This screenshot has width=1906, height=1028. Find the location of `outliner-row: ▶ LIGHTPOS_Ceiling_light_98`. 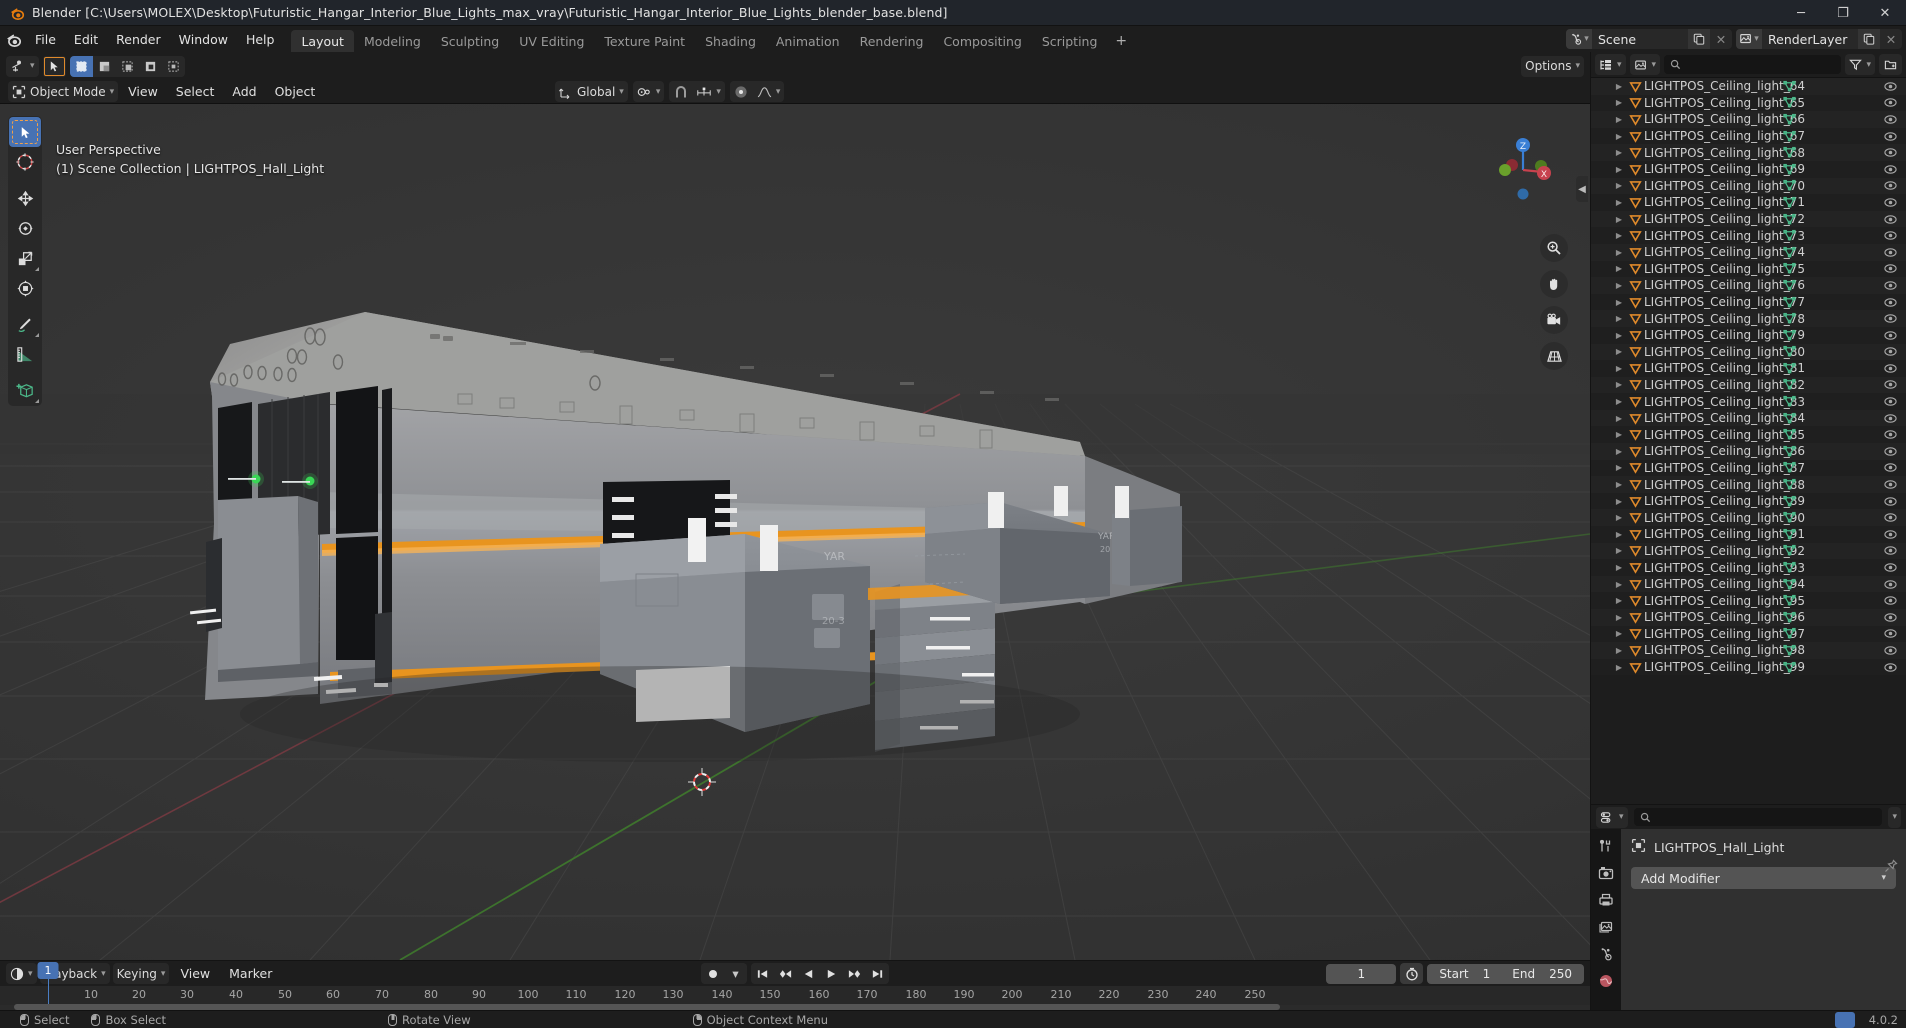

outliner-row: ▶ LIGHTPOS_Ceiling_light_98 is located at coordinates (1748, 650).